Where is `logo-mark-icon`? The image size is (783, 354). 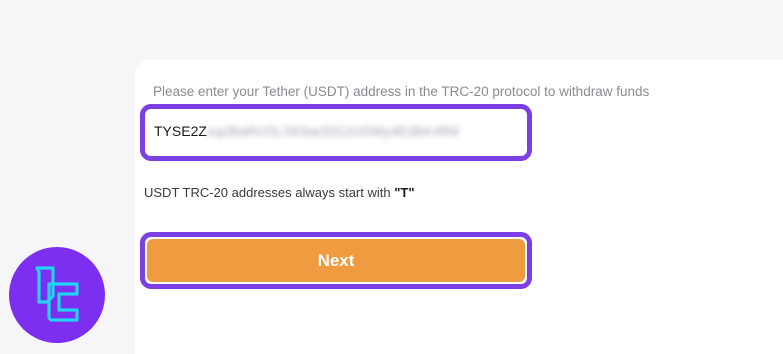
logo-mark-icon is located at coordinates (57, 294).